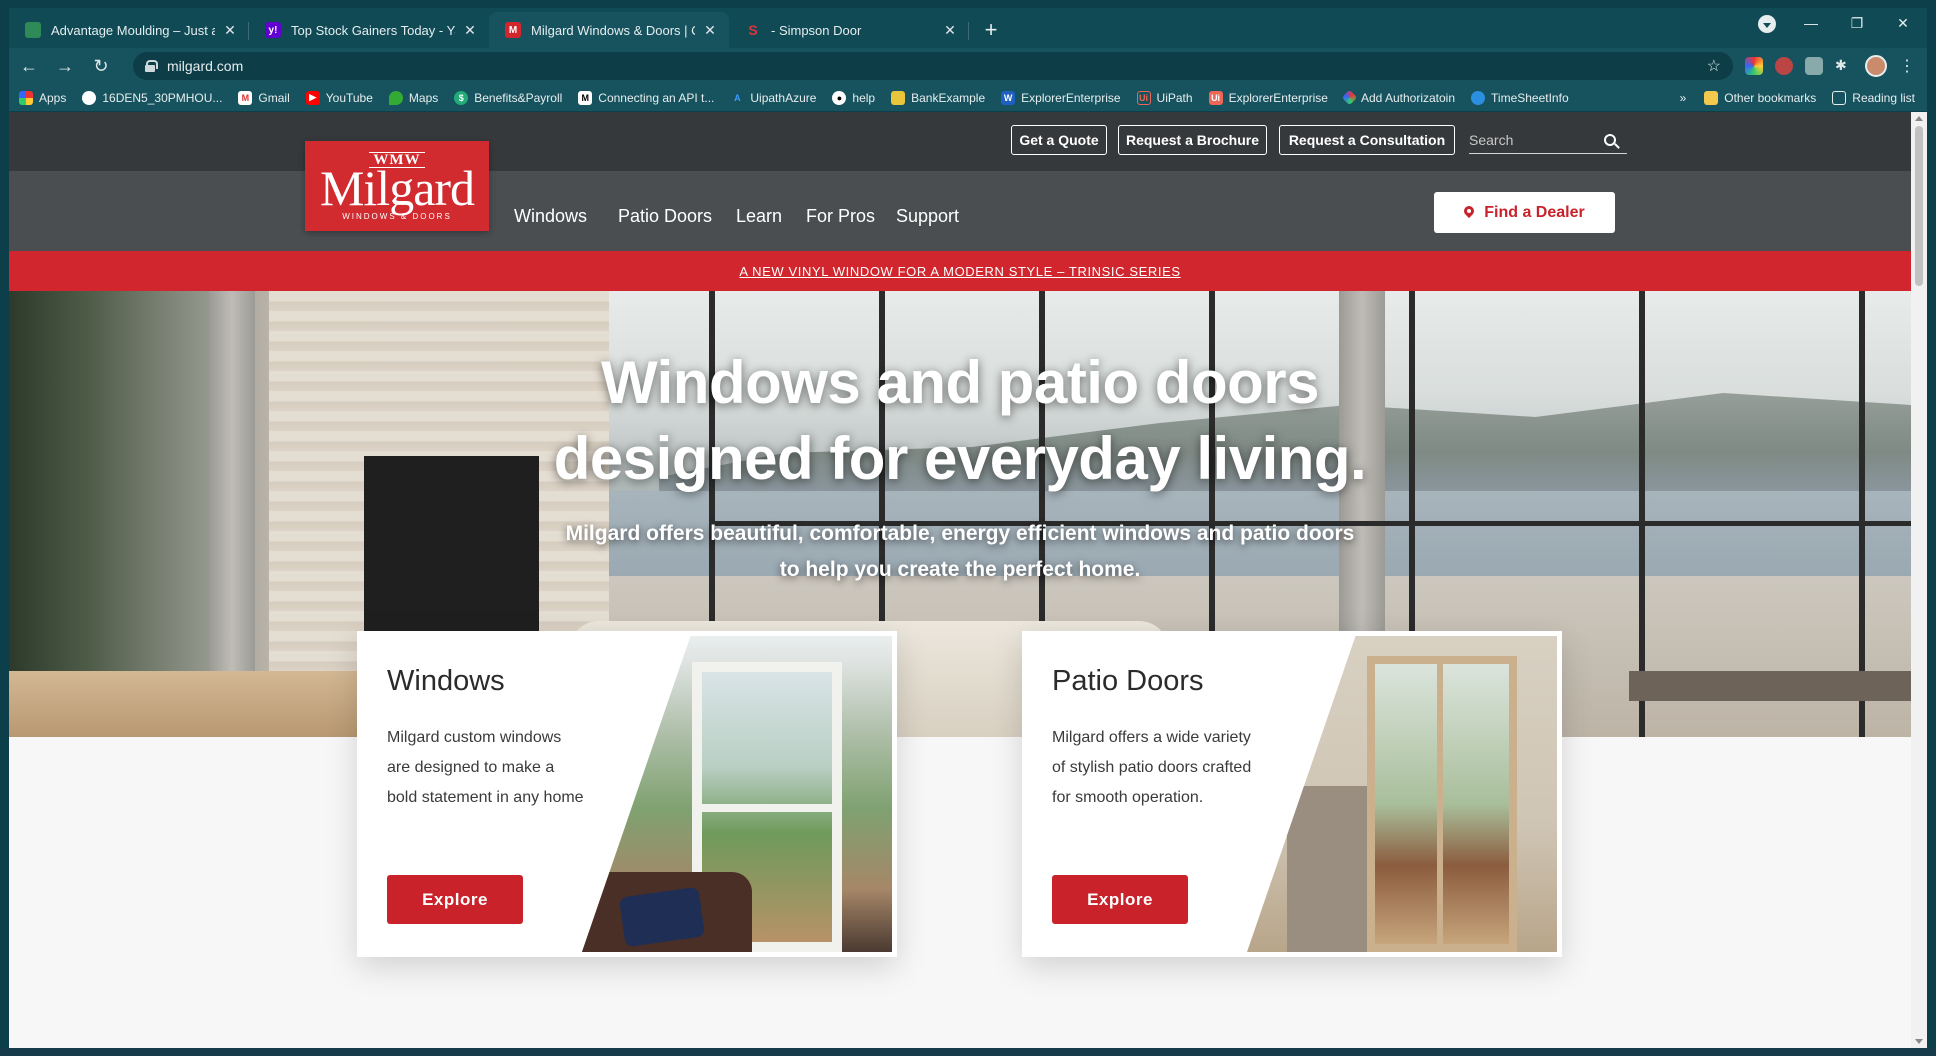 This screenshot has width=1936, height=1056. I want to click on bookmark-explorerenterprise-2: Ui ExplorerEnterprise, so click(1268, 97).